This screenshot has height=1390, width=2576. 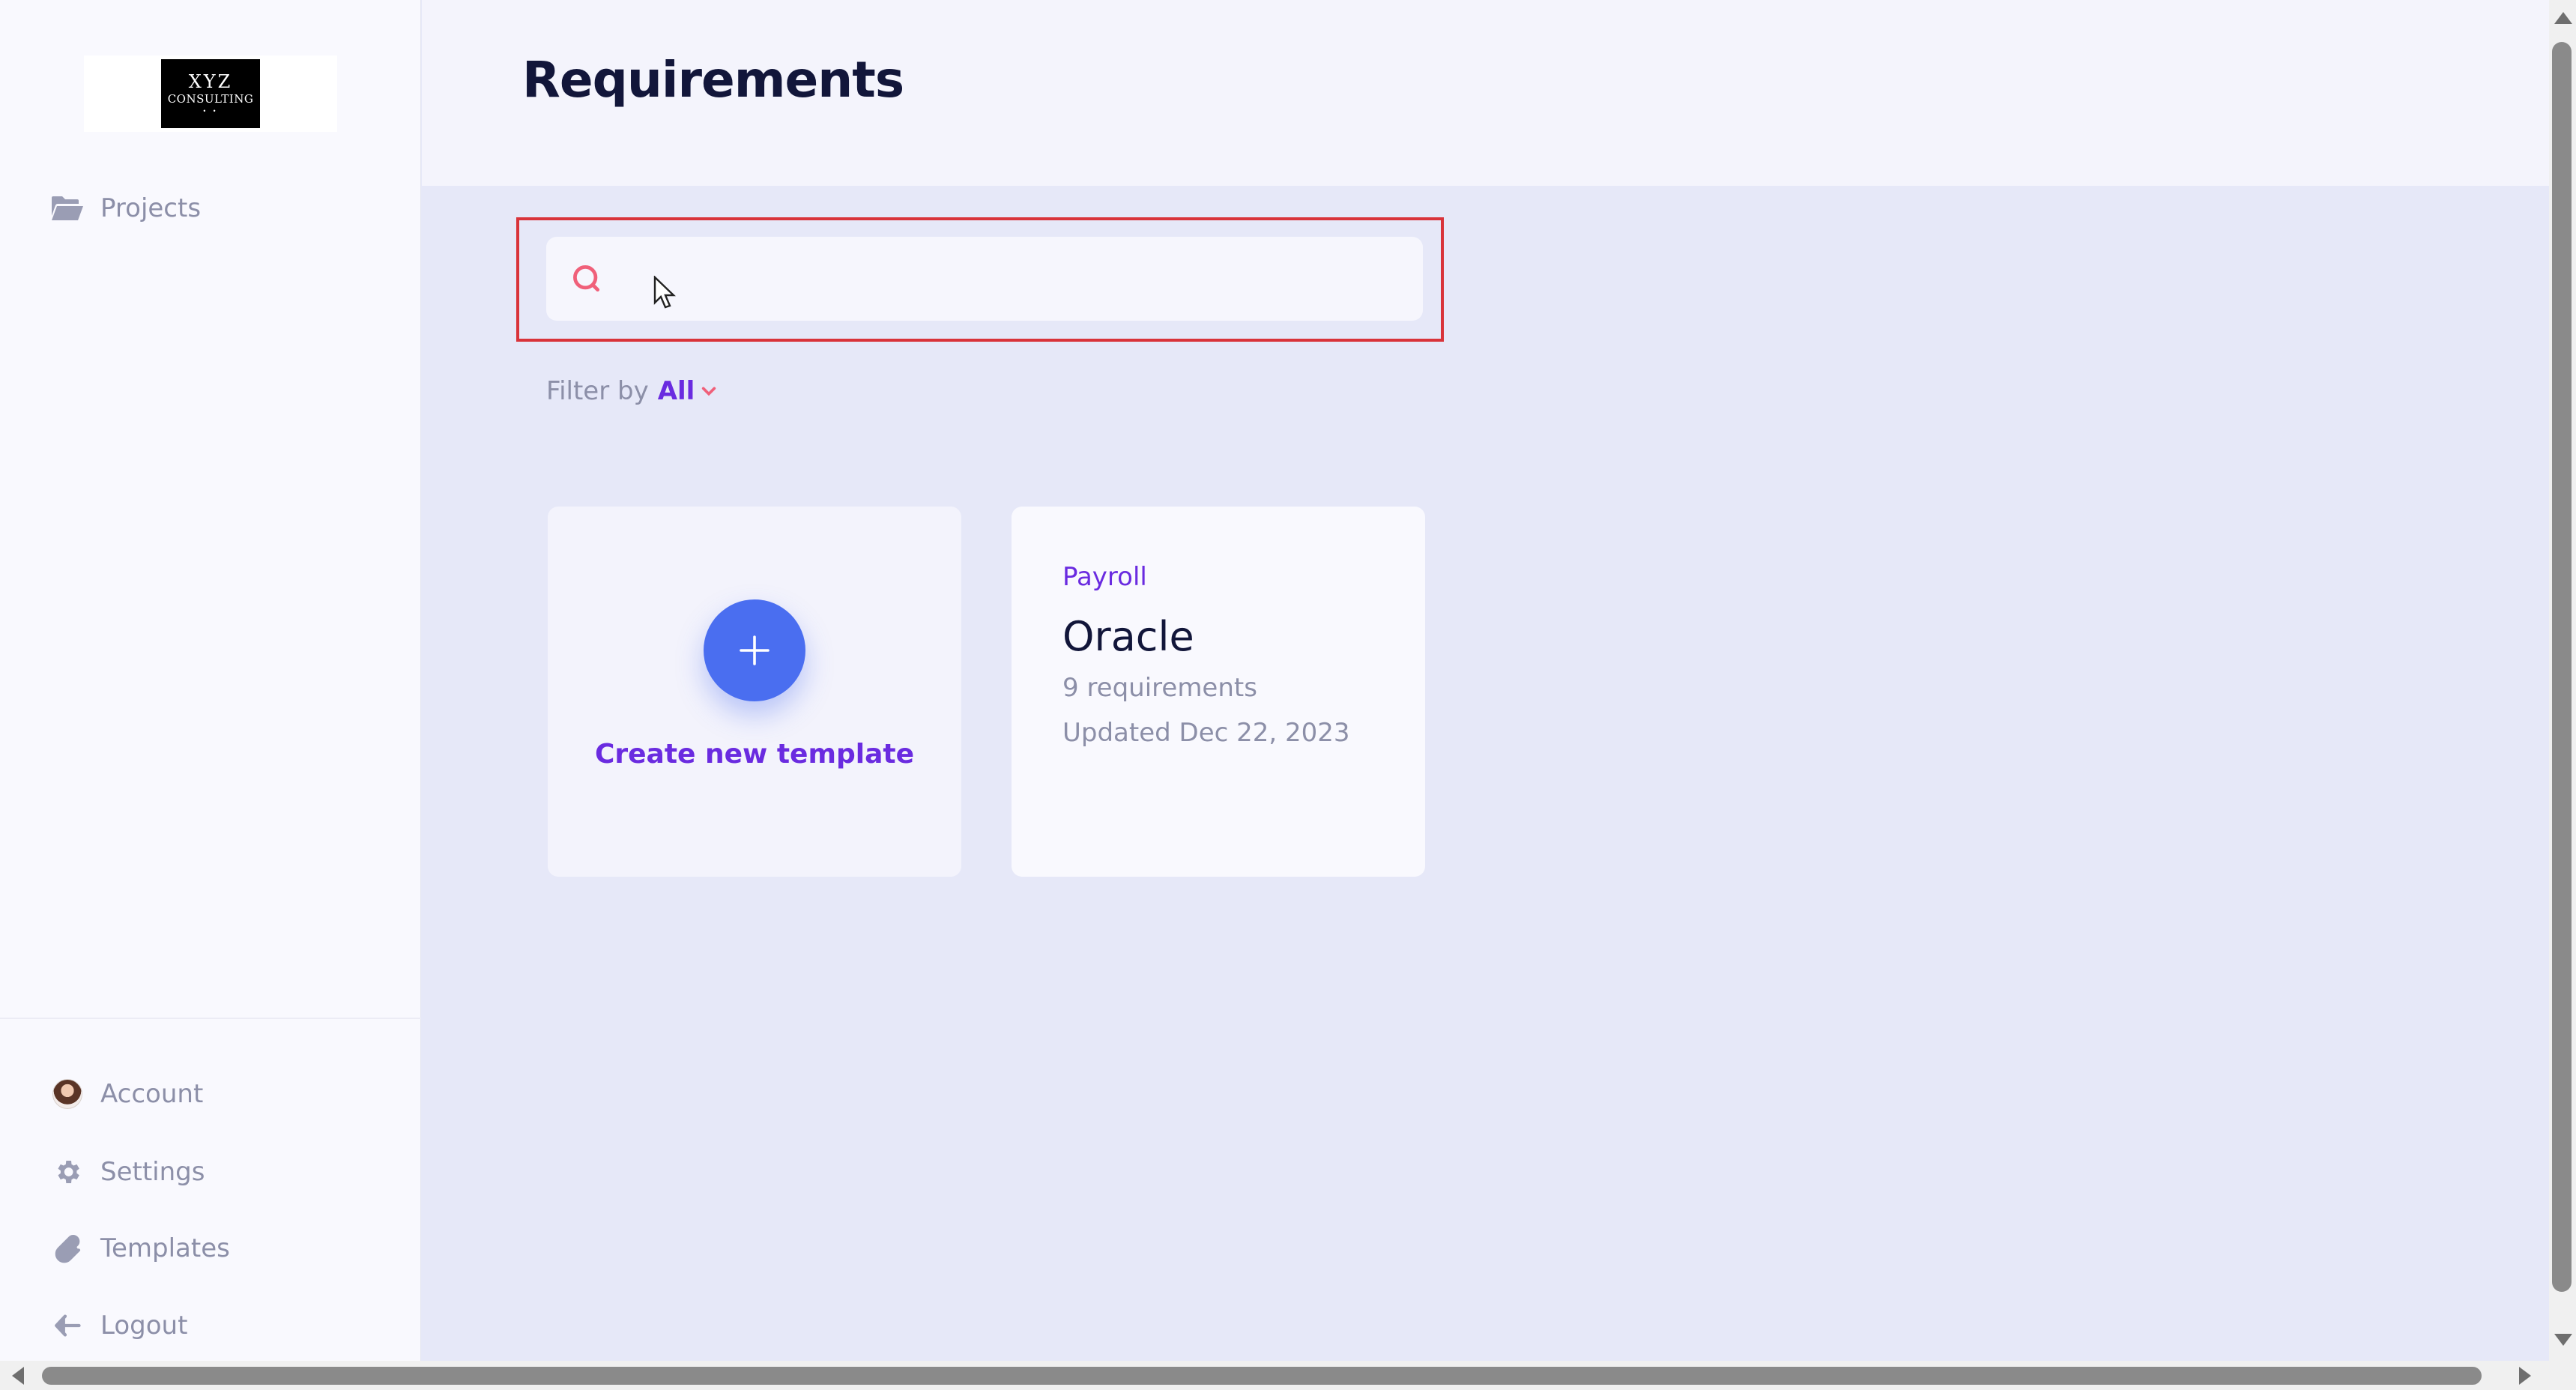 I want to click on page-title: Requirements, so click(x=713, y=80).